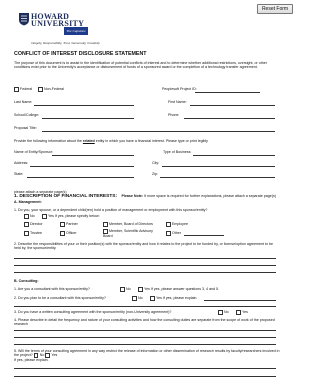  I want to click on address-input, so click(82, 166).